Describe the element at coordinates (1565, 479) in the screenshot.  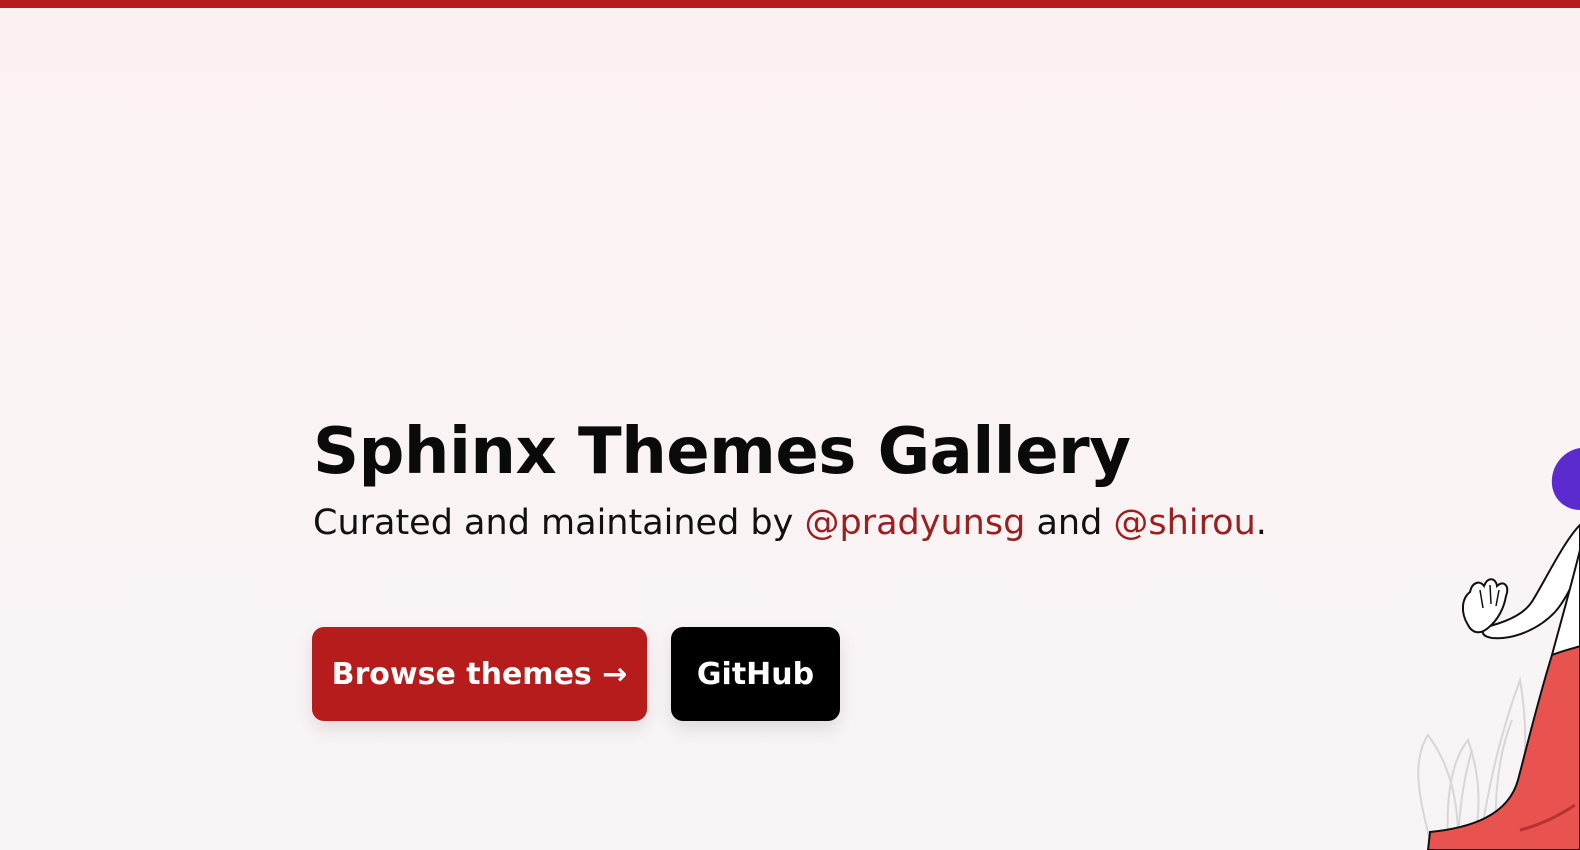
I see `purple-hair-icon` at that location.